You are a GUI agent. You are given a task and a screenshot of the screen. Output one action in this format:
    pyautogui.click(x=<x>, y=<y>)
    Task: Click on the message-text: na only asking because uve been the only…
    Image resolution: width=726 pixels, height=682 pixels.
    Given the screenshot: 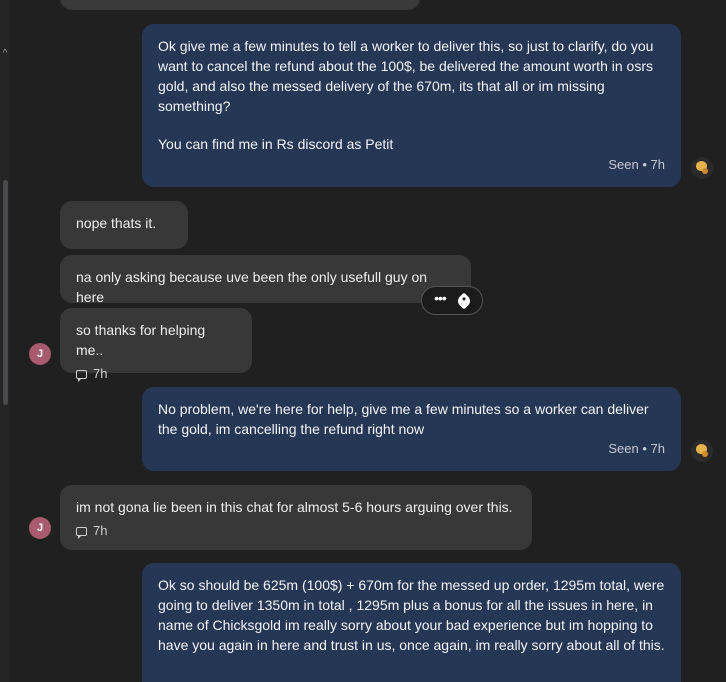 What is the action you would take?
    pyautogui.click(x=252, y=287)
    